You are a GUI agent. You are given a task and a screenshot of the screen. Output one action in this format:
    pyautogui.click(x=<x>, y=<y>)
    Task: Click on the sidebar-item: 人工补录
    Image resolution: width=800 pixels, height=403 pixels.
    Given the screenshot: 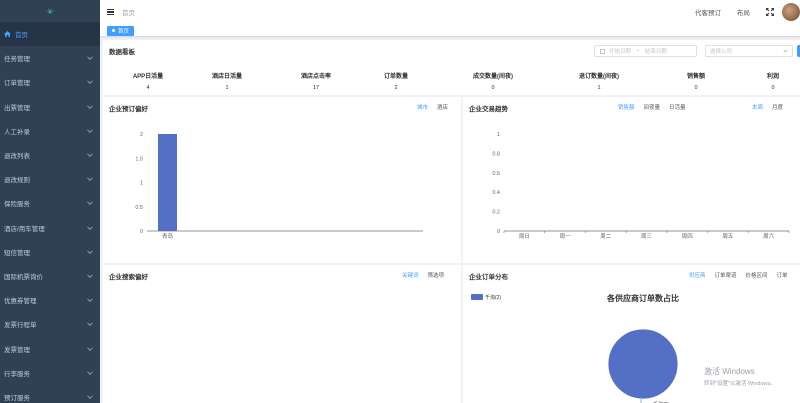 What is the action you would take?
    pyautogui.click(x=50, y=131)
    